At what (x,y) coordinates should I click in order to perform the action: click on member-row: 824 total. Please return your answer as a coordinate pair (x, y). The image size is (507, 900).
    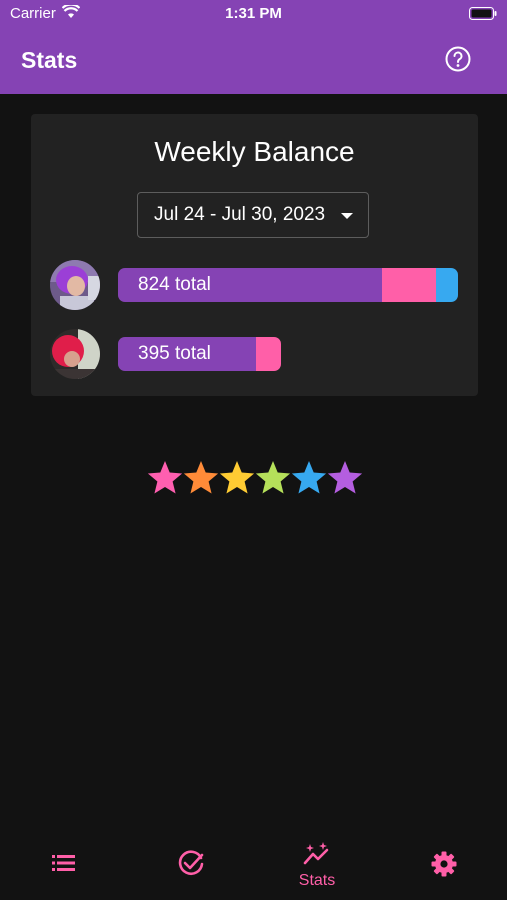
    Looking at the image, I should click on (254, 285).